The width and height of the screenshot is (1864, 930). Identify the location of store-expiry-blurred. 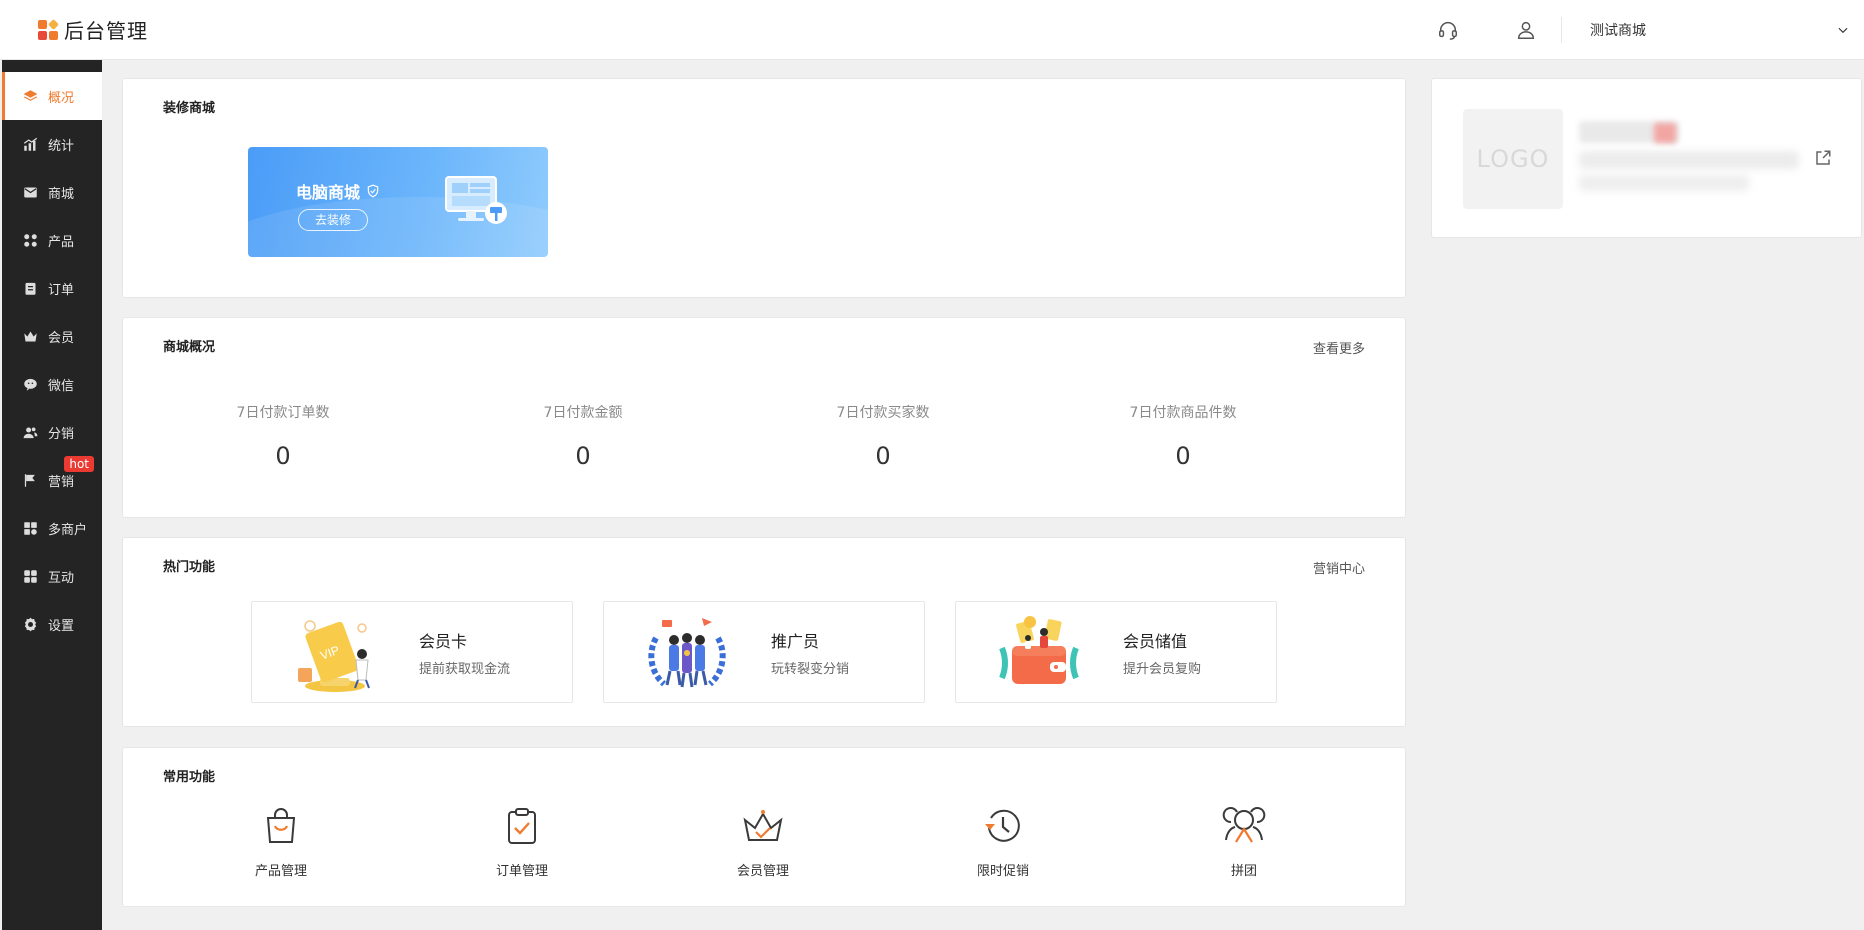
(1664, 183).